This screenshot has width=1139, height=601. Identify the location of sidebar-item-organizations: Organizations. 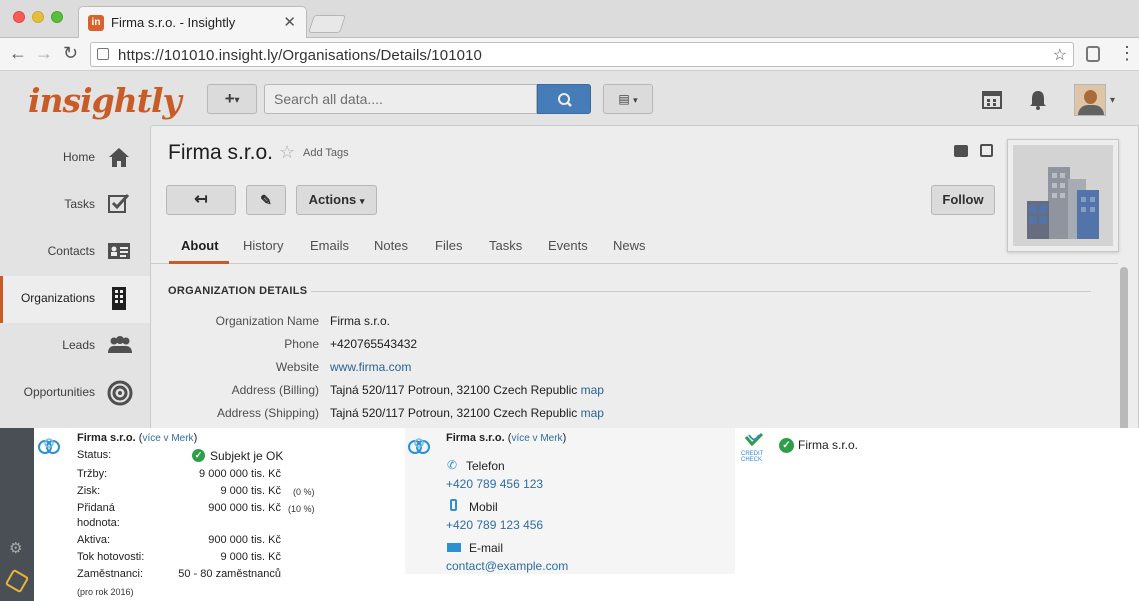
(75, 299).